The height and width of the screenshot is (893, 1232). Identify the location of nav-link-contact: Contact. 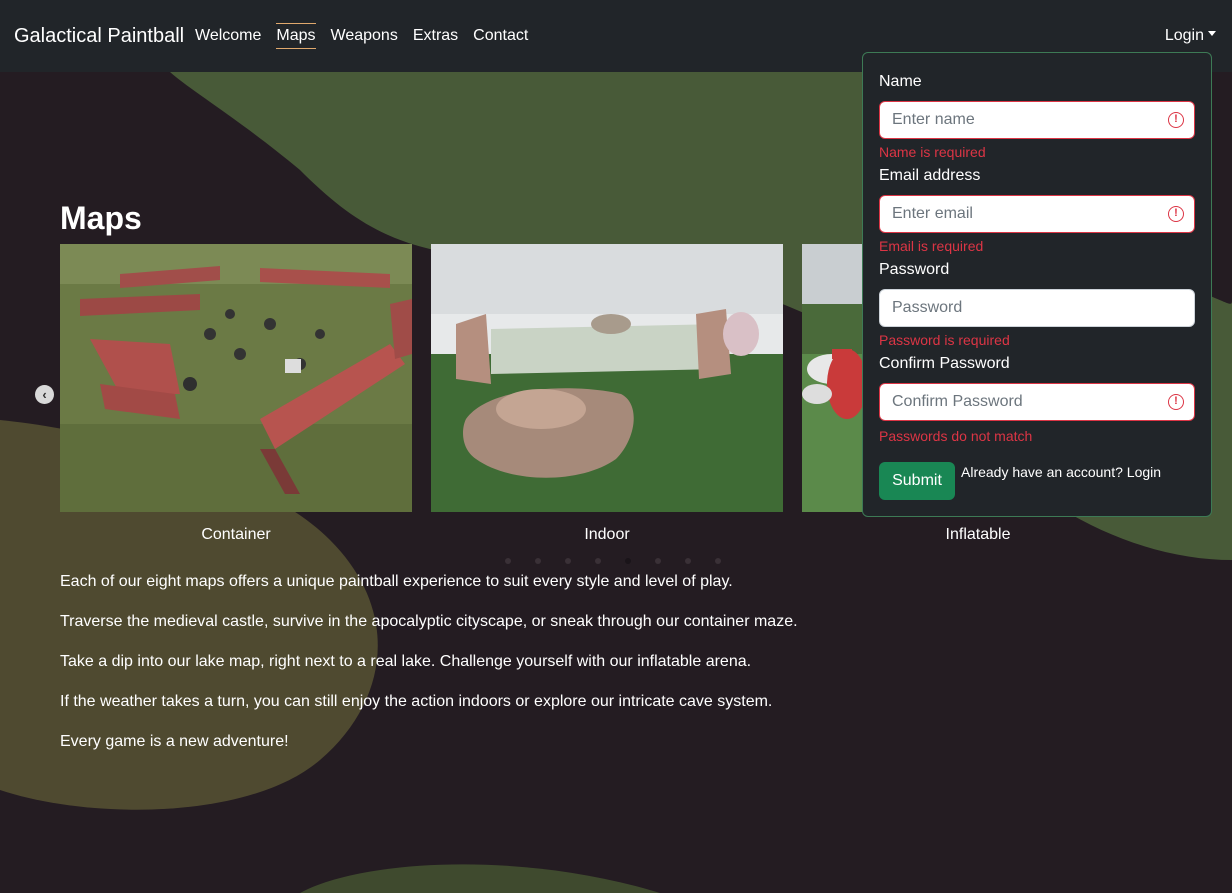
(500, 38).